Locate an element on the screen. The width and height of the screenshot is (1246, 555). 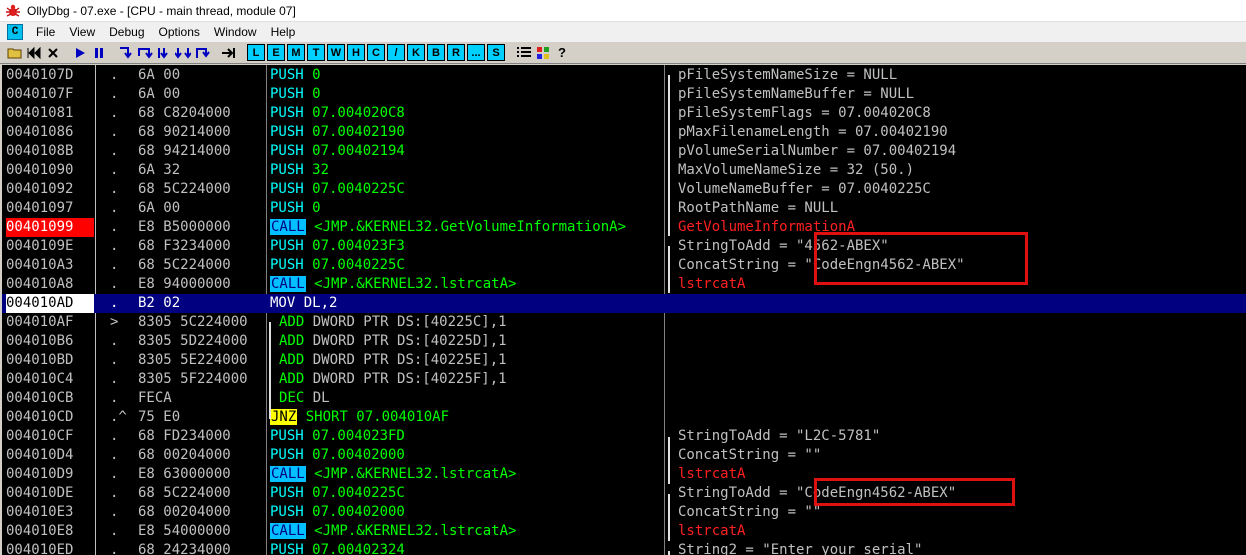
menu-window: Window is located at coordinates (235, 32).